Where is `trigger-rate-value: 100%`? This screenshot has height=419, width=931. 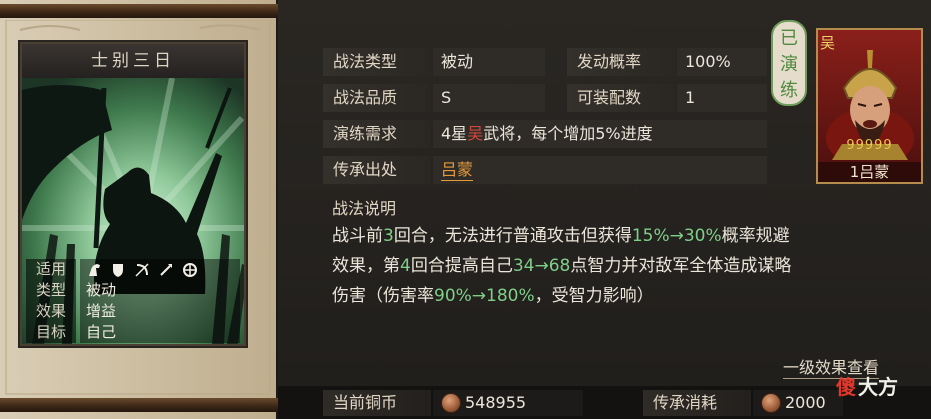
trigger-rate-value: 100% is located at coordinates (722, 62).